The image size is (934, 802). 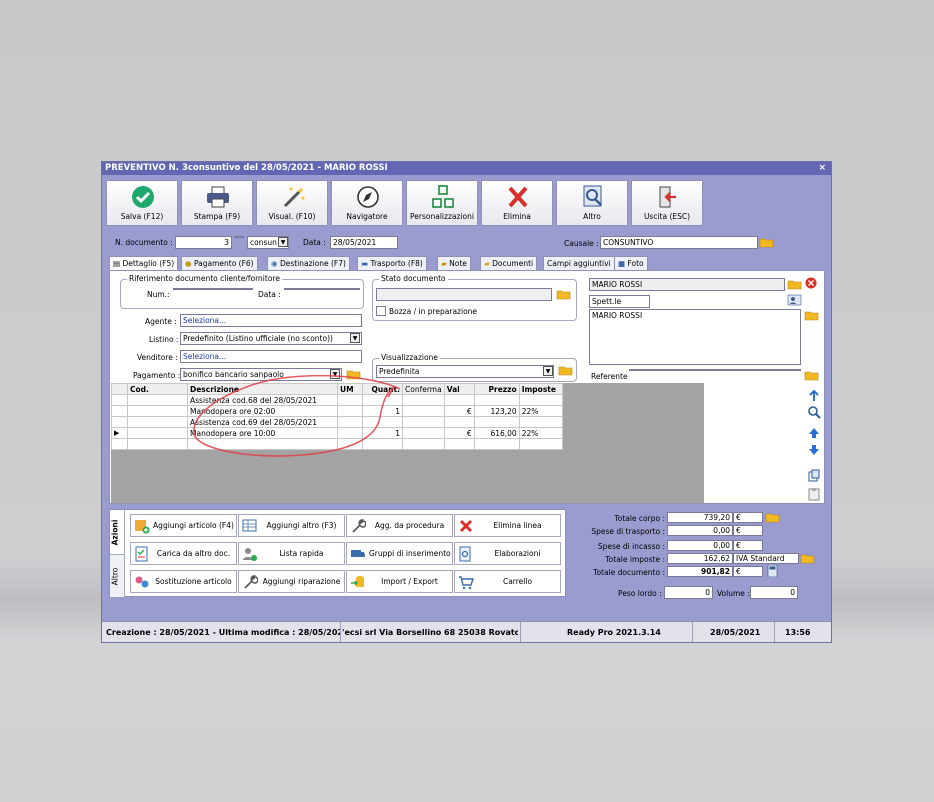 What do you see at coordinates (409, 357) in the screenshot?
I see `view-group-title: Visualizzazione` at bounding box center [409, 357].